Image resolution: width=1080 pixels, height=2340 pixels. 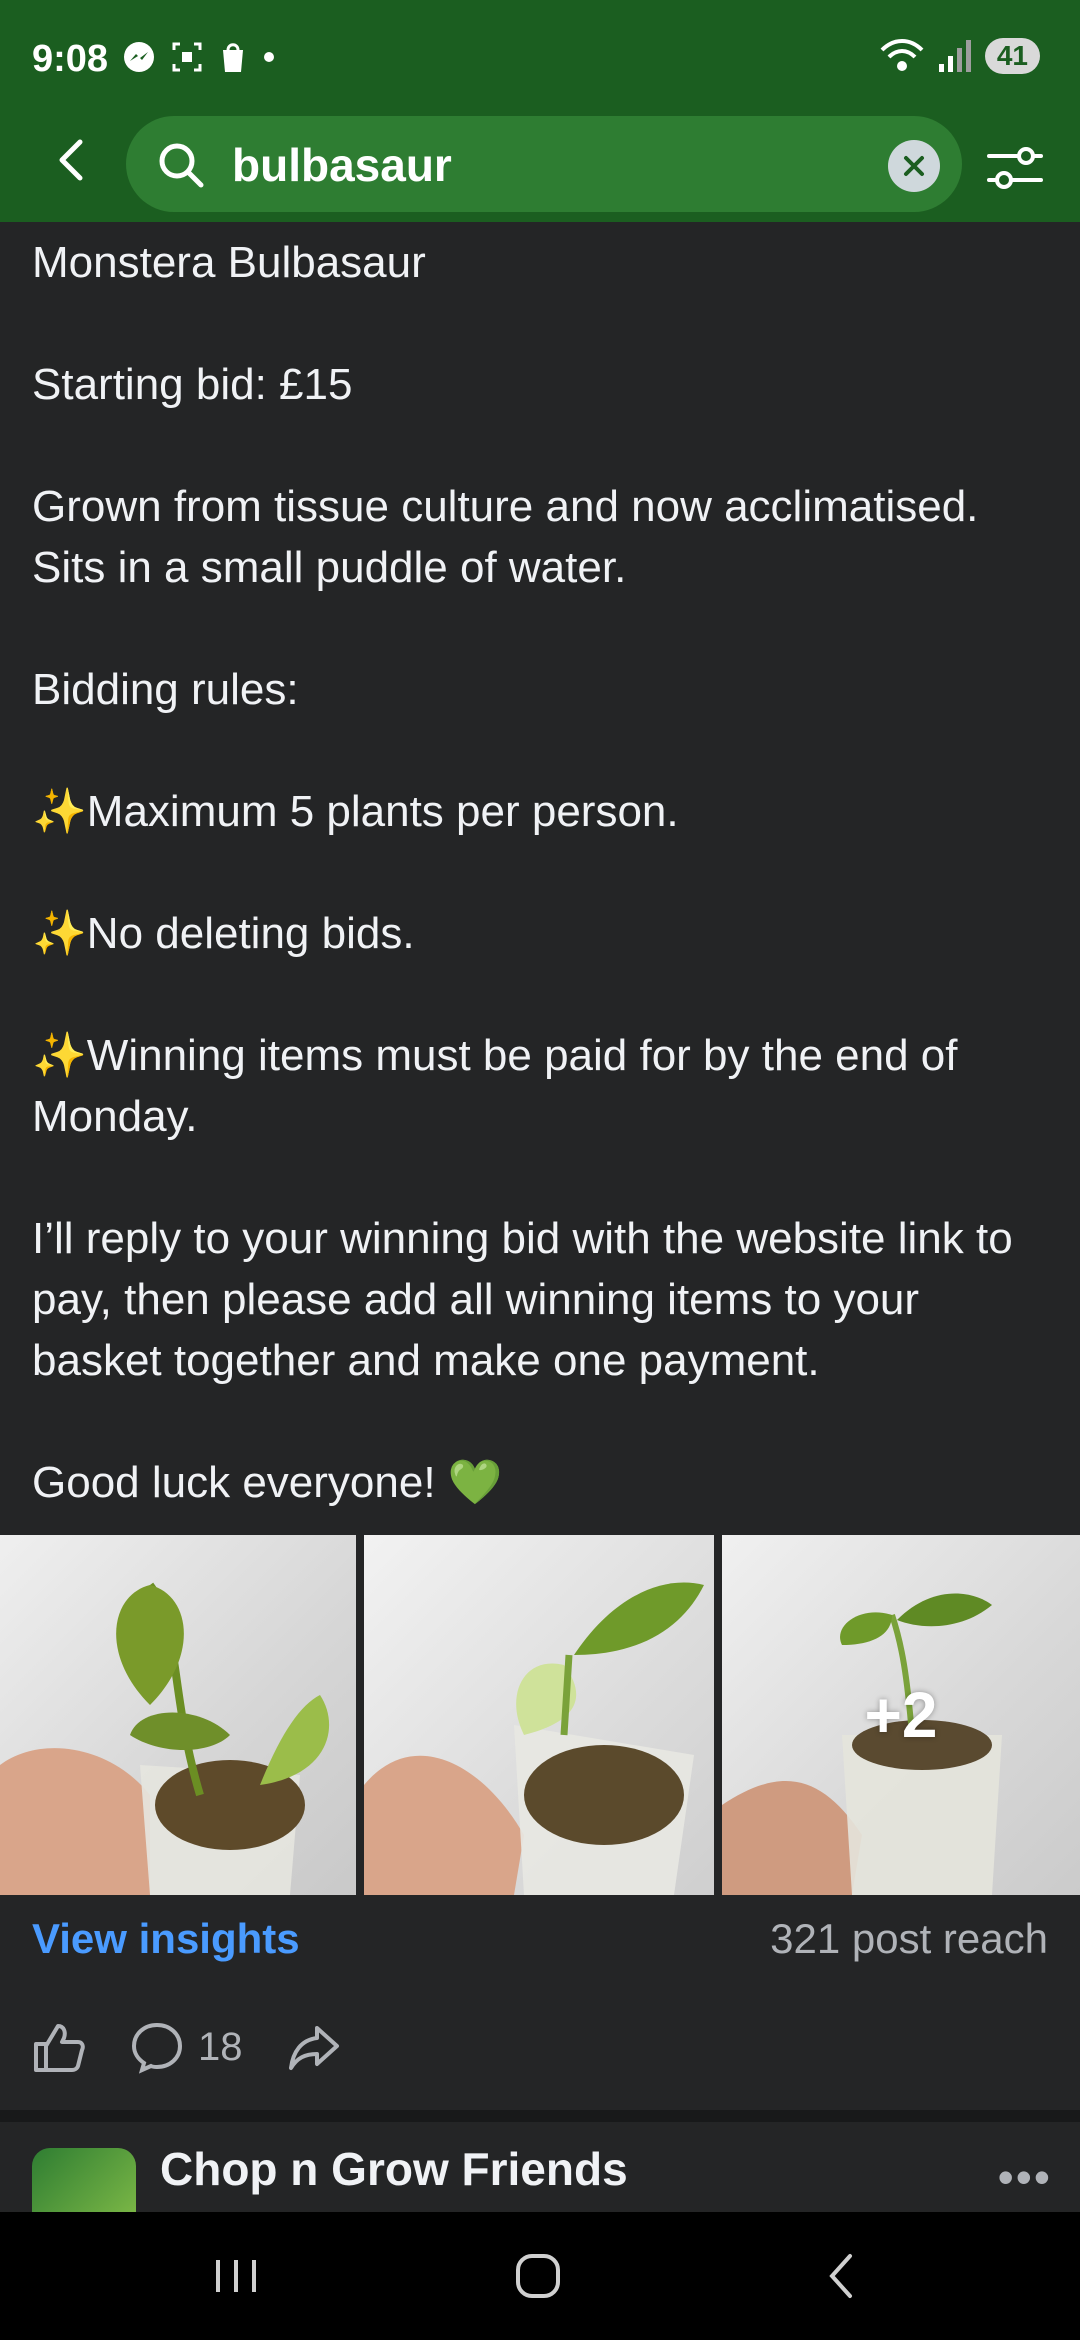 I want to click on signoff-text: Good luck everyone!, so click(x=234, y=1482).